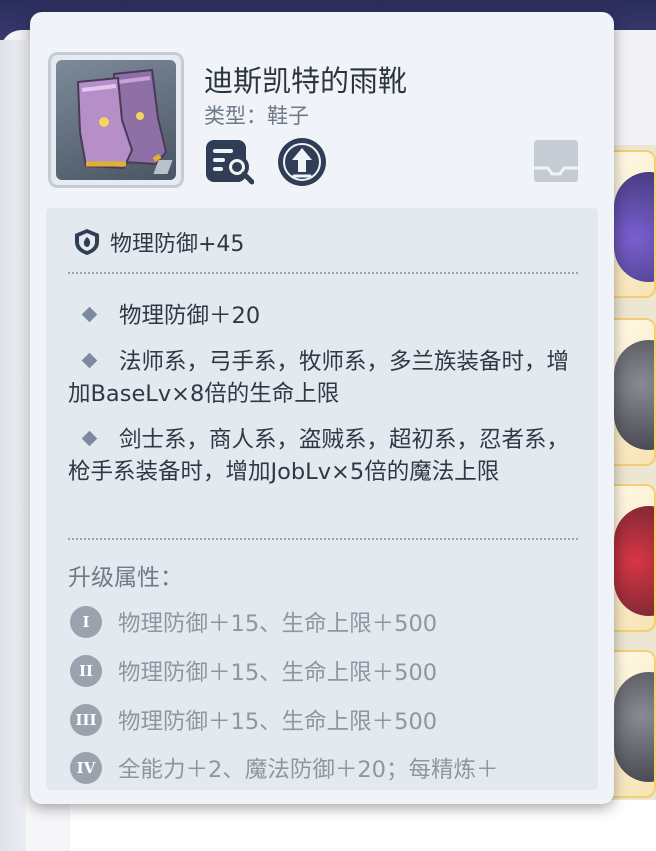 This screenshot has height=851, width=656. Describe the element at coordinates (324, 316) in the screenshot. I see `effect-line: 物理防御＋20` at that location.